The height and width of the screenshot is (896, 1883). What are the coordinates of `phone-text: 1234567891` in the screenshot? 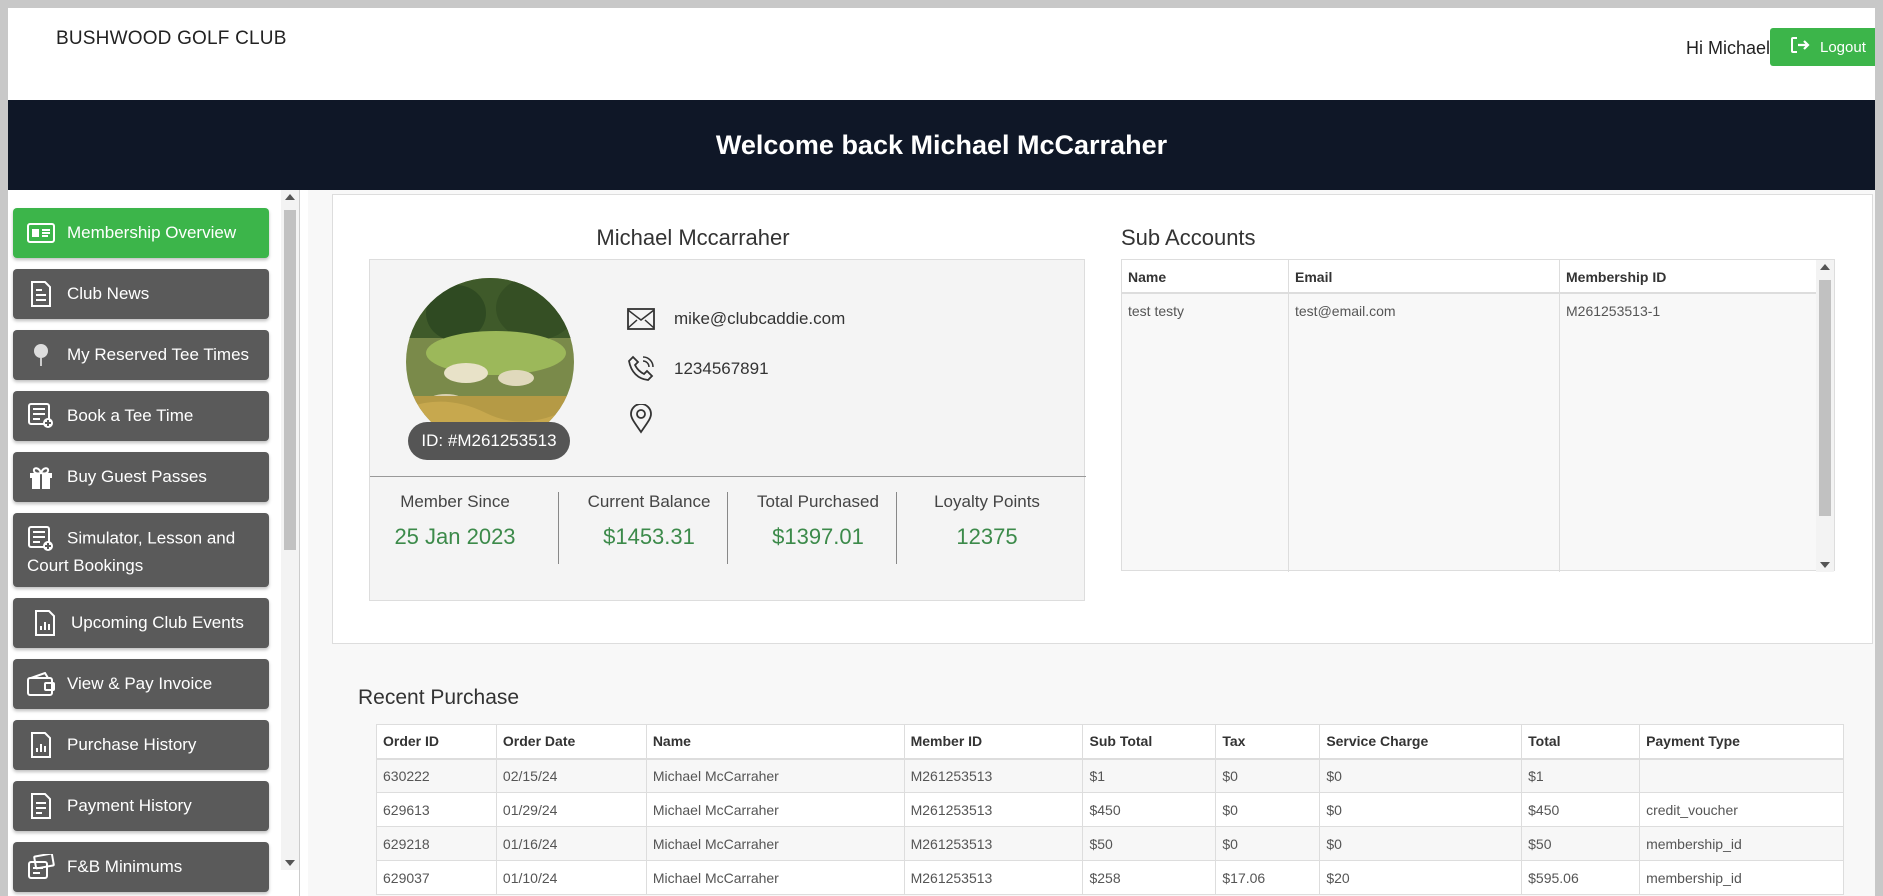 It's located at (721, 369).